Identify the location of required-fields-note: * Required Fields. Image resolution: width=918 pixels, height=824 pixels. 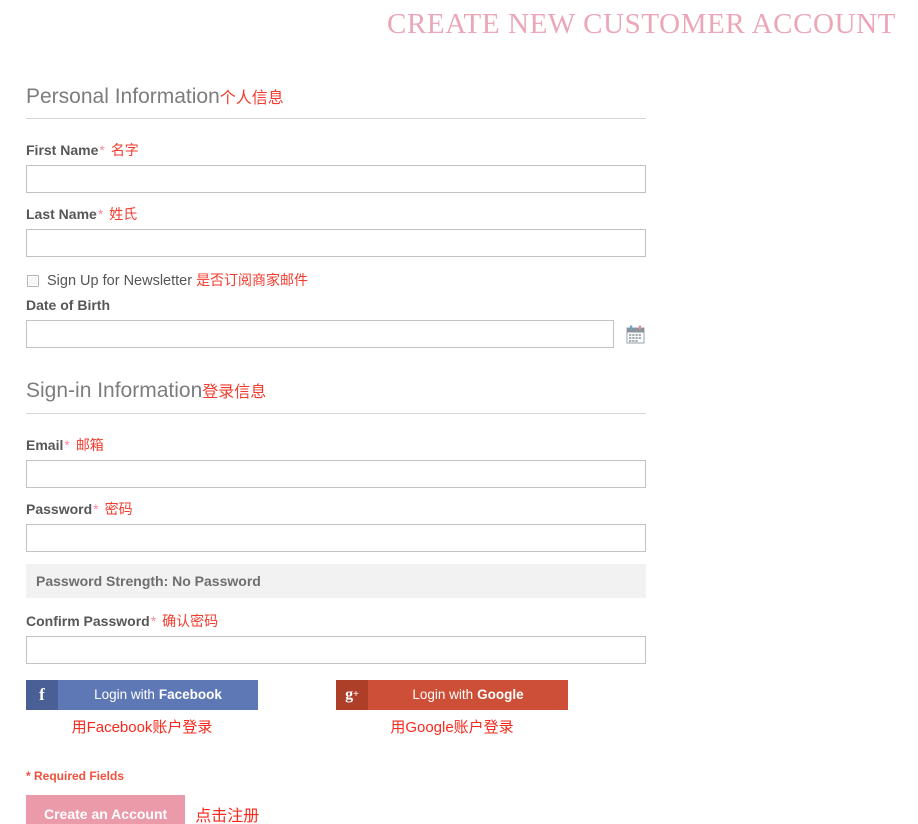
(75, 775).